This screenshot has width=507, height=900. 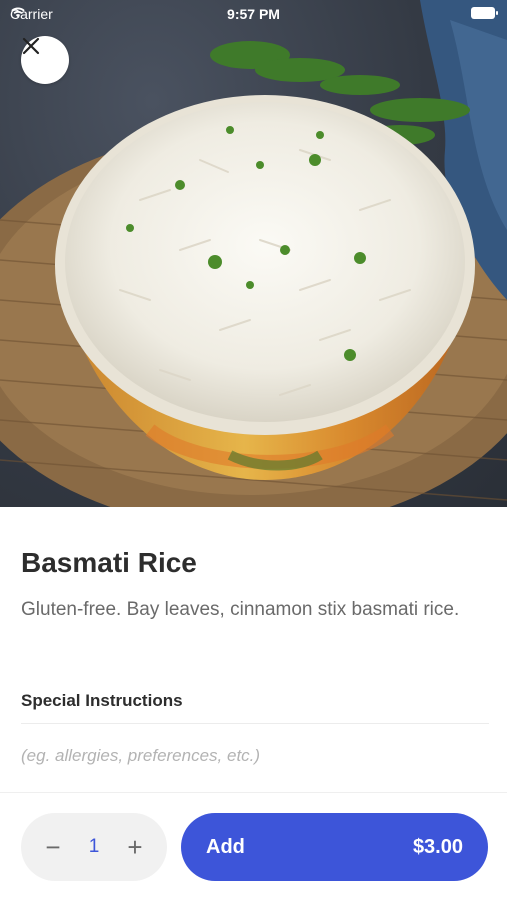 I want to click on special-instructions-input, so click(x=251, y=756).